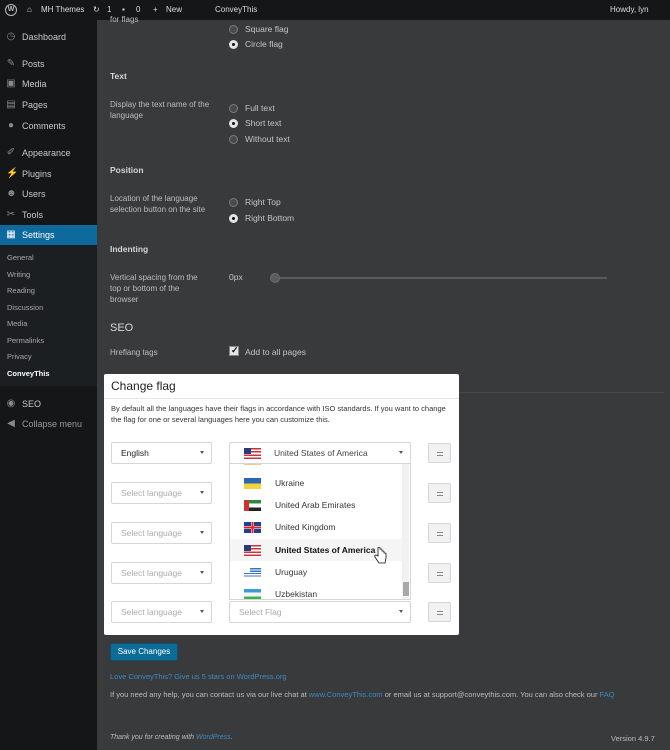 The image size is (670, 750). What do you see at coordinates (275, 278) in the screenshot?
I see `indent-slider-thumb` at bounding box center [275, 278].